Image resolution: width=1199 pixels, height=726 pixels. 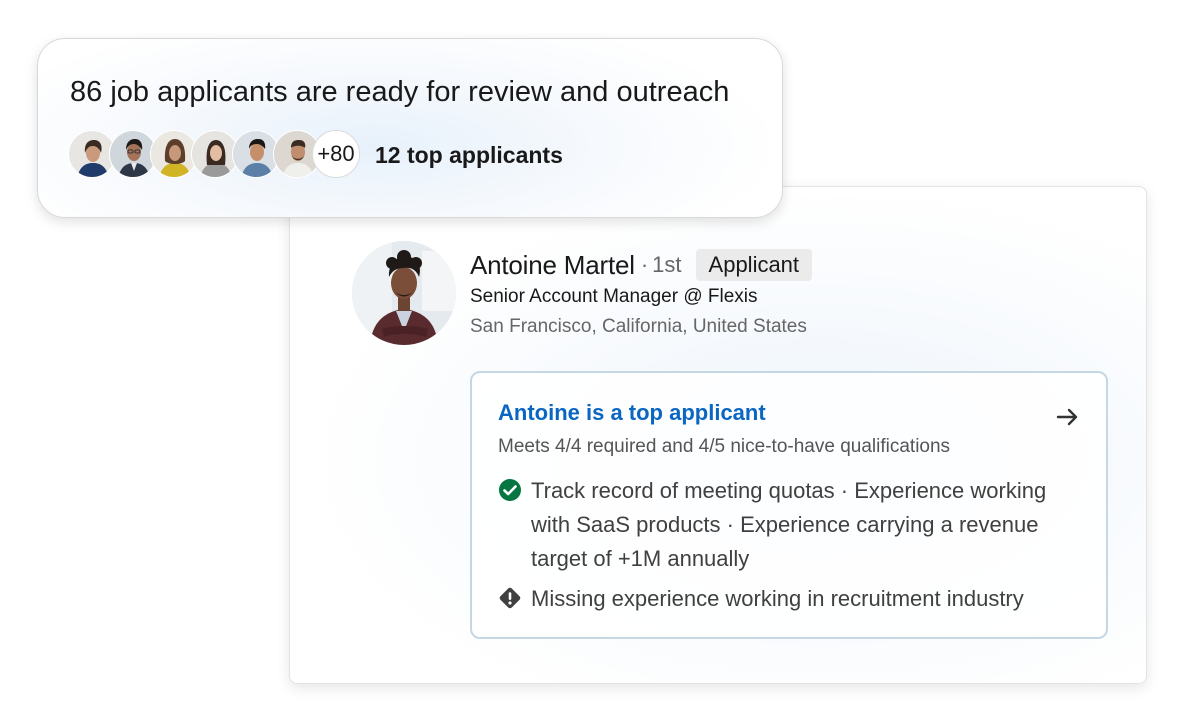 What do you see at coordinates (510, 598) in the screenshot?
I see `warning-diamond-icon` at bounding box center [510, 598].